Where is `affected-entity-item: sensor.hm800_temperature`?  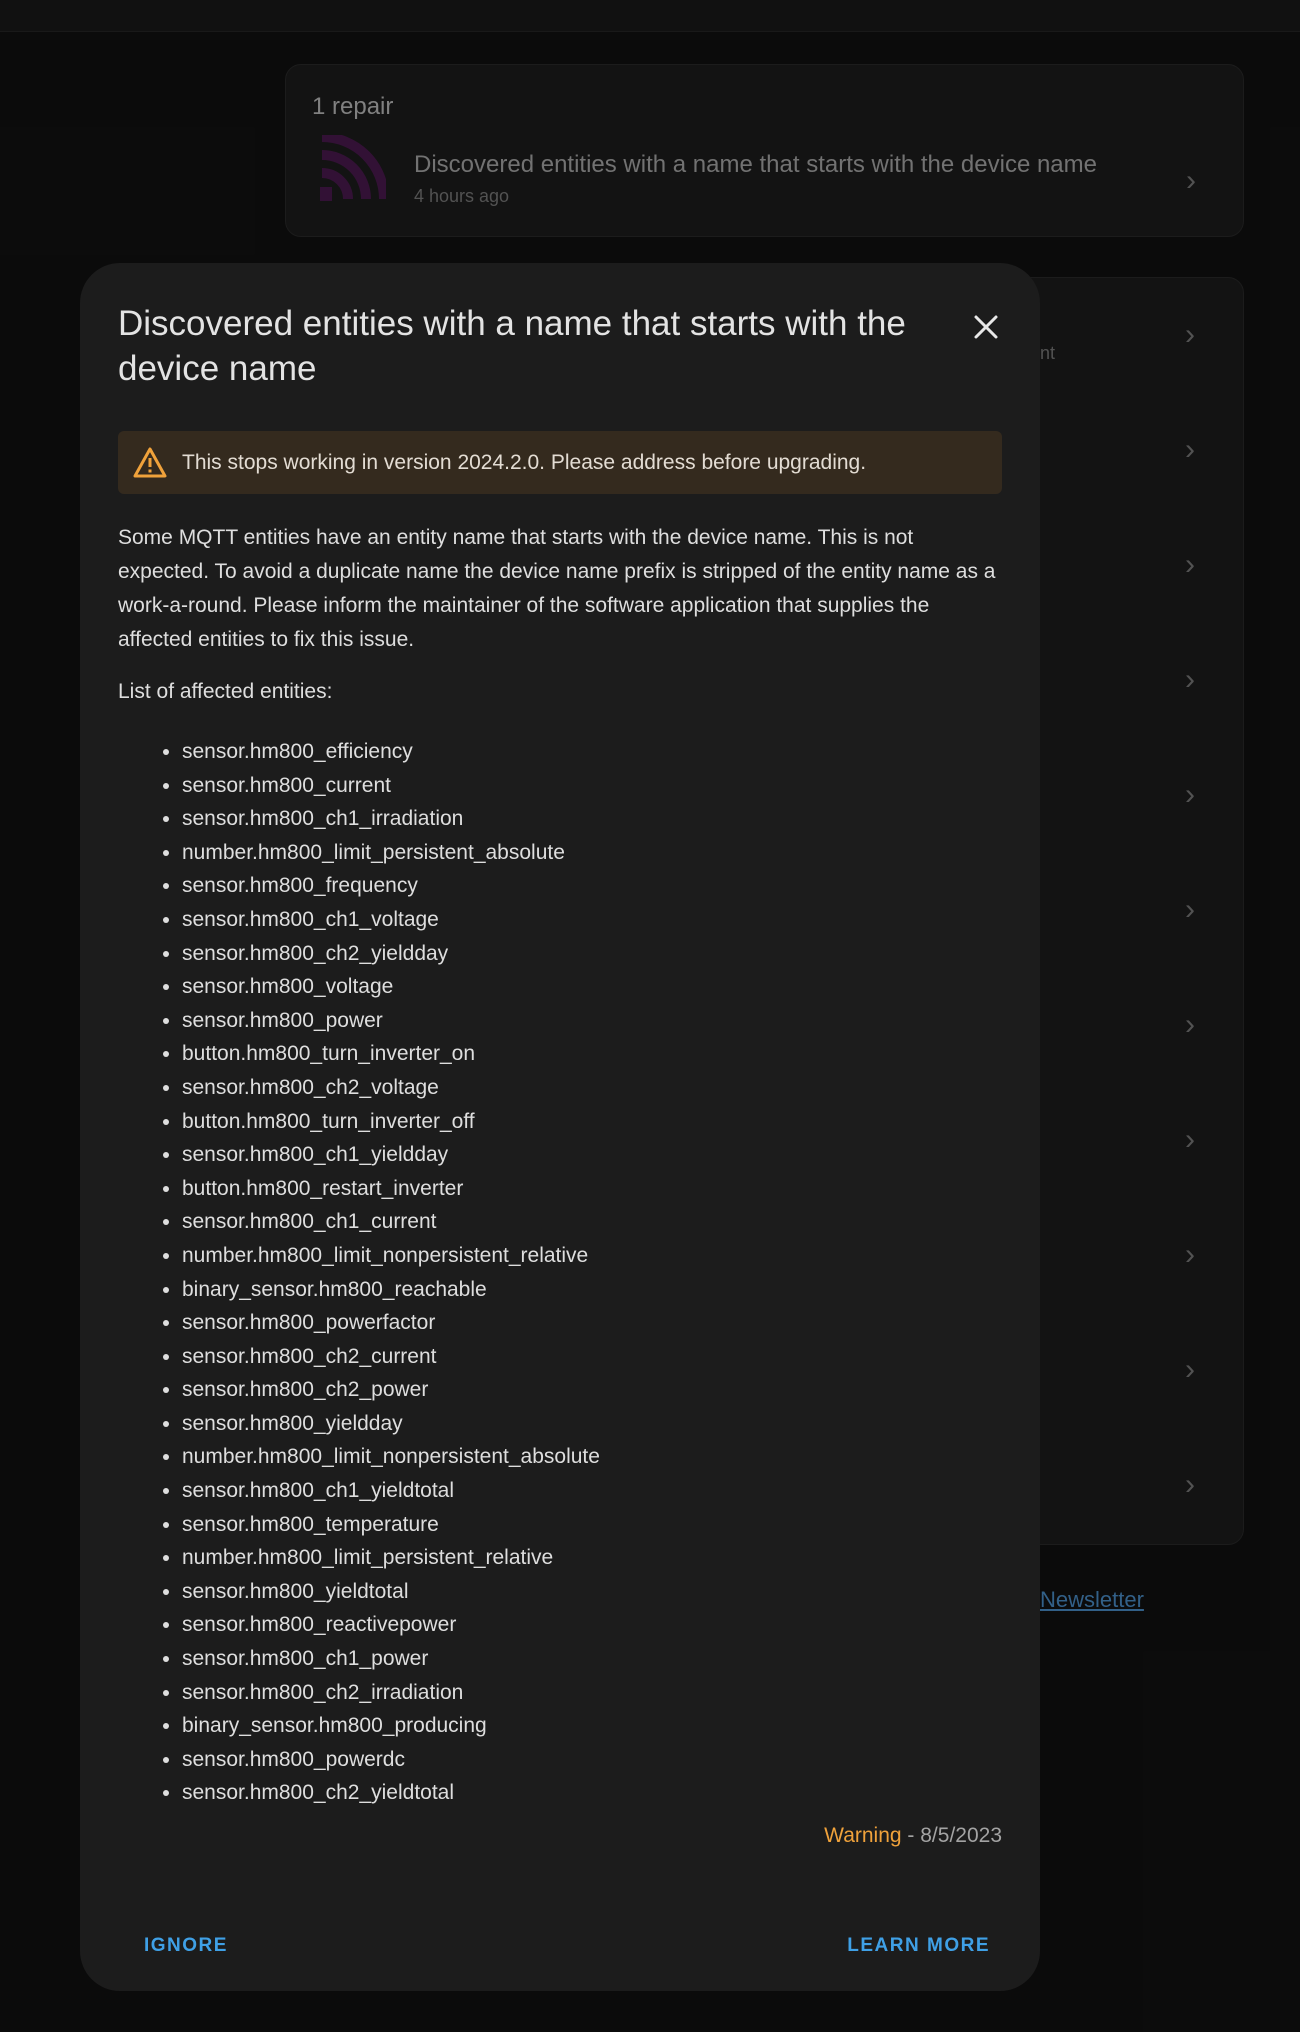 affected-entity-item: sensor.hm800_temperature is located at coordinates (582, 1525).